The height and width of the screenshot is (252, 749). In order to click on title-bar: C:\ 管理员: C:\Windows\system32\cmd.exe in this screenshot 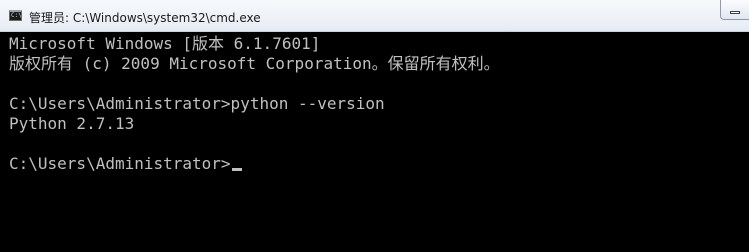, I will do `click(374, 16)`.